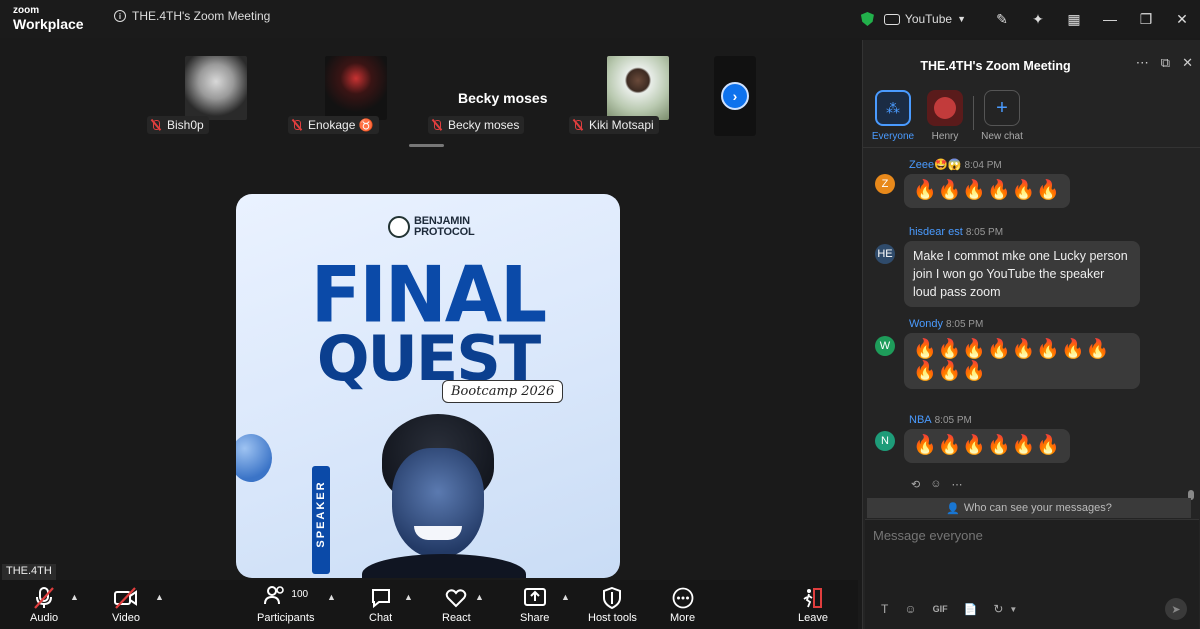 The image size is (1200, 629). What do you see at coordinates (683, 618) in the screenshot?
I see `more-label: More` at bounding box center [683, 618].